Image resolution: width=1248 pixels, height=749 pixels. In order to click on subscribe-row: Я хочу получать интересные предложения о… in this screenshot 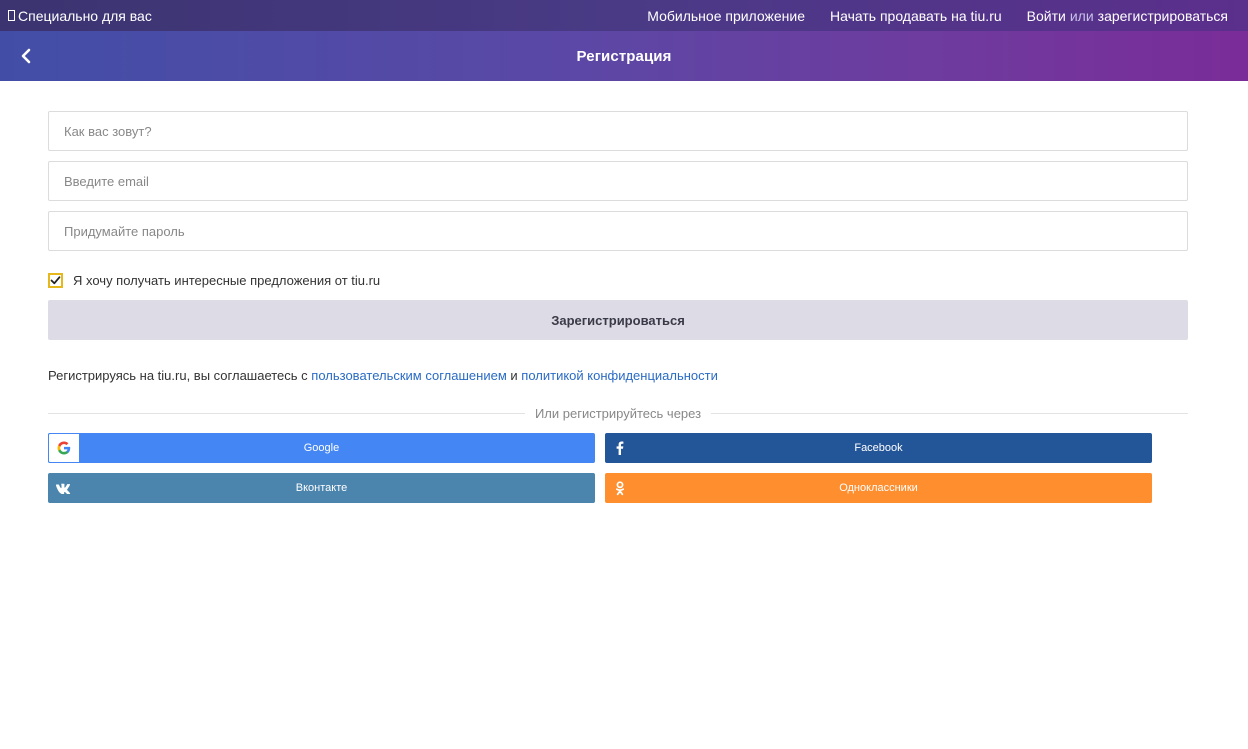, I will do `click(618, 280)`.